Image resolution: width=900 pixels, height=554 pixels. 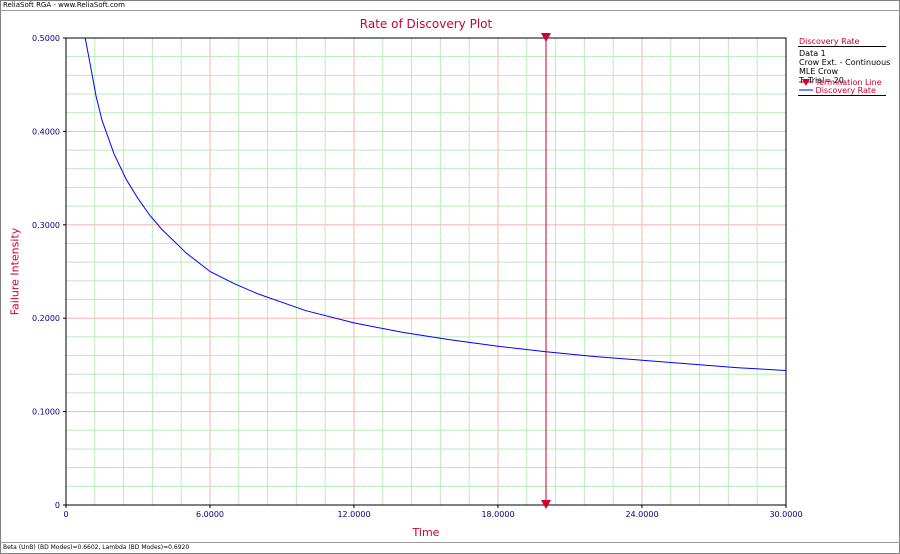 I want to click on y-tick-label: 0.3000, so click(x=46, y=225).